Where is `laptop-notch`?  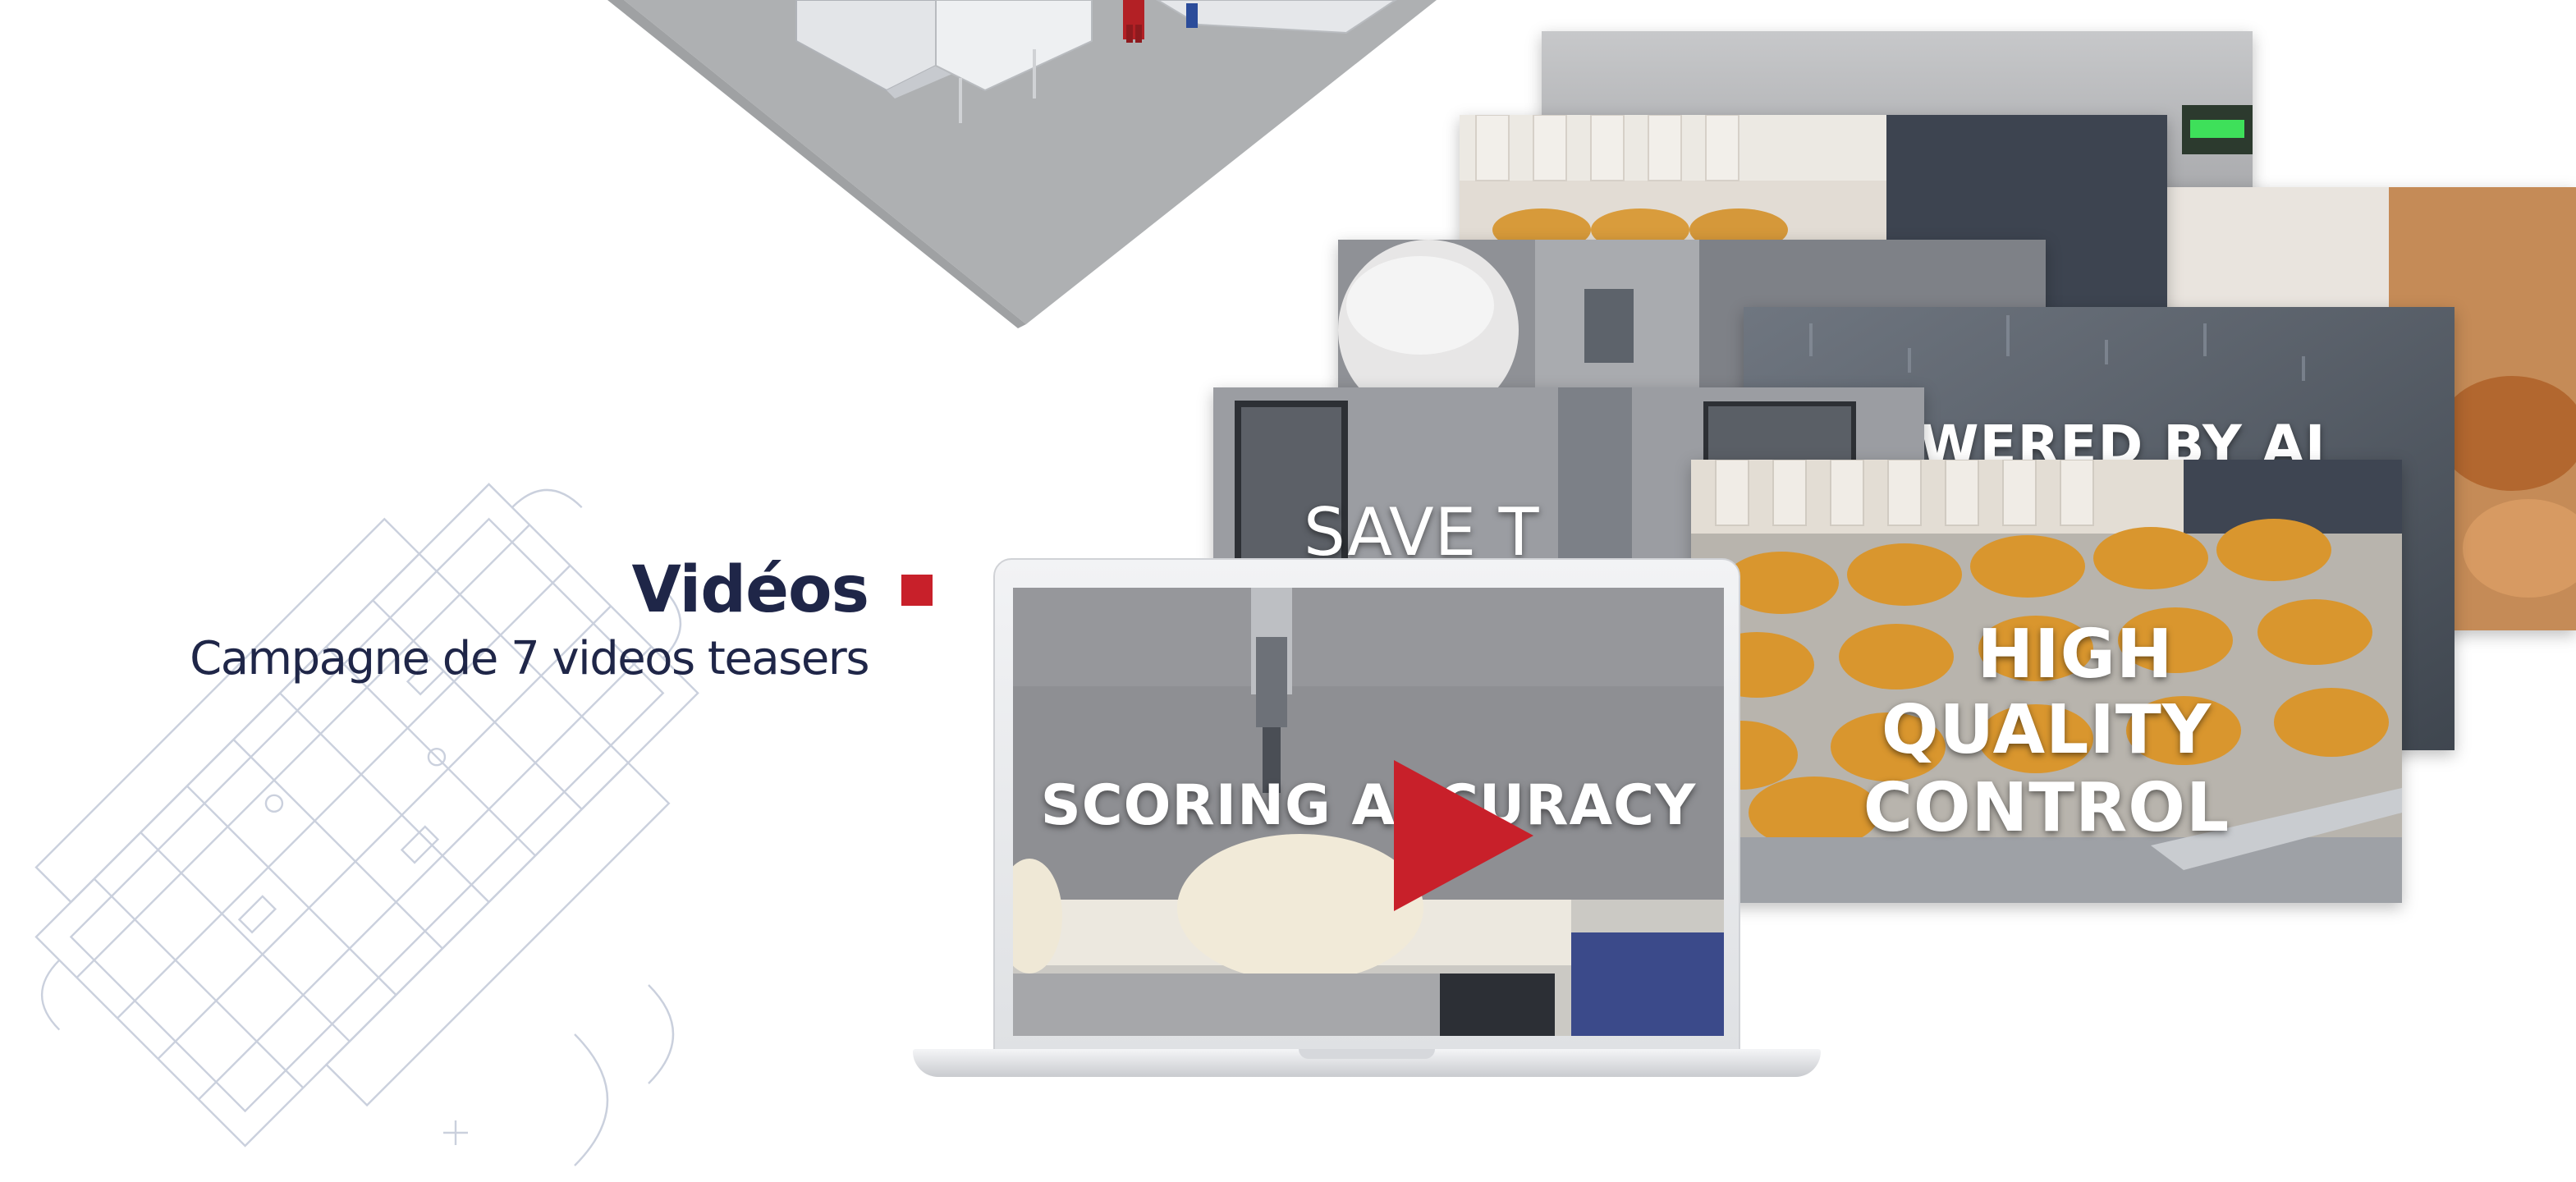 laptop-notch is located at coordinates (1367, 1054).